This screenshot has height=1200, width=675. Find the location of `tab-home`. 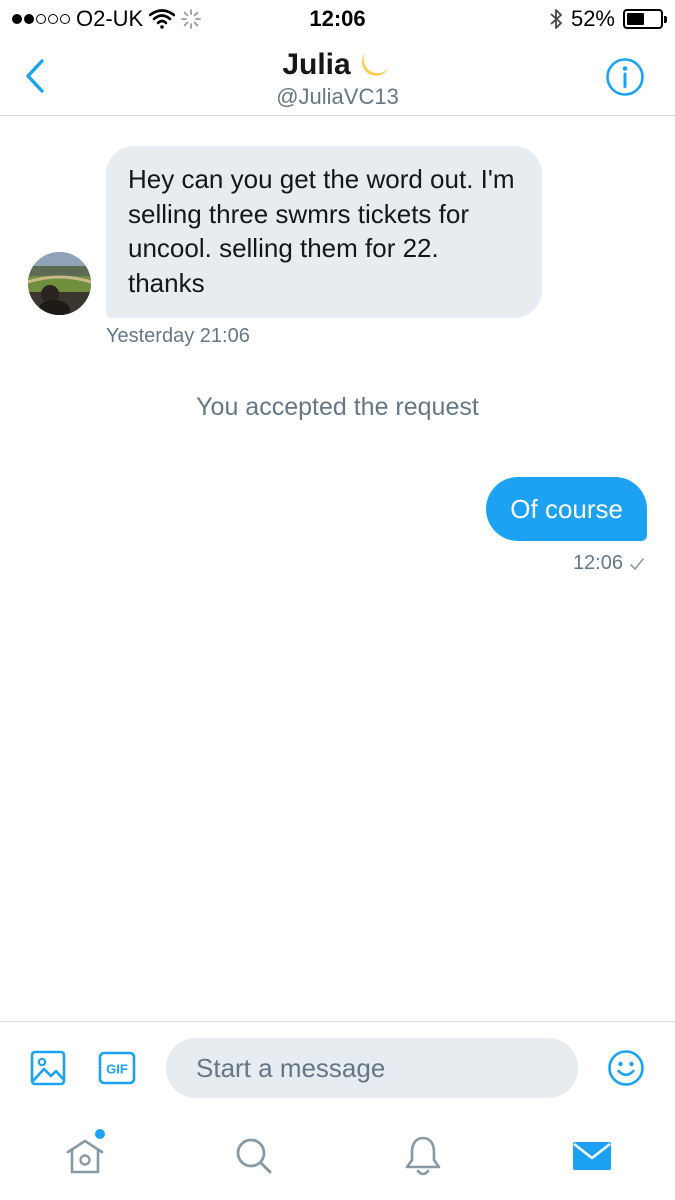

tab-home is located at coordinates (85, 1153).